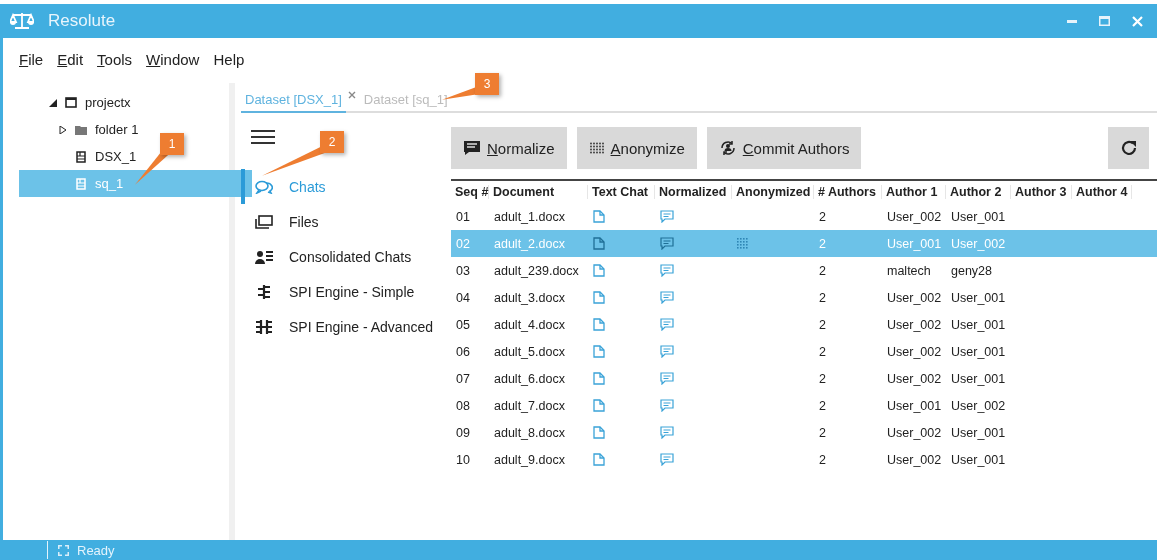  I want to click on folder-icon, so click(81, 129).